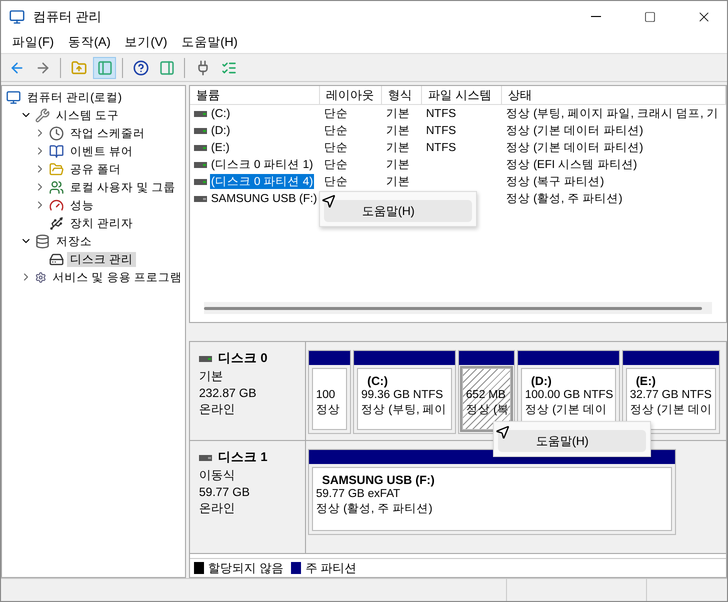 This screenshot has width=728, height=602. What do you see at coordinates (255, 95) in the screenshot?
I see `column-header: 볼륨` at bounding box center [255, 95].